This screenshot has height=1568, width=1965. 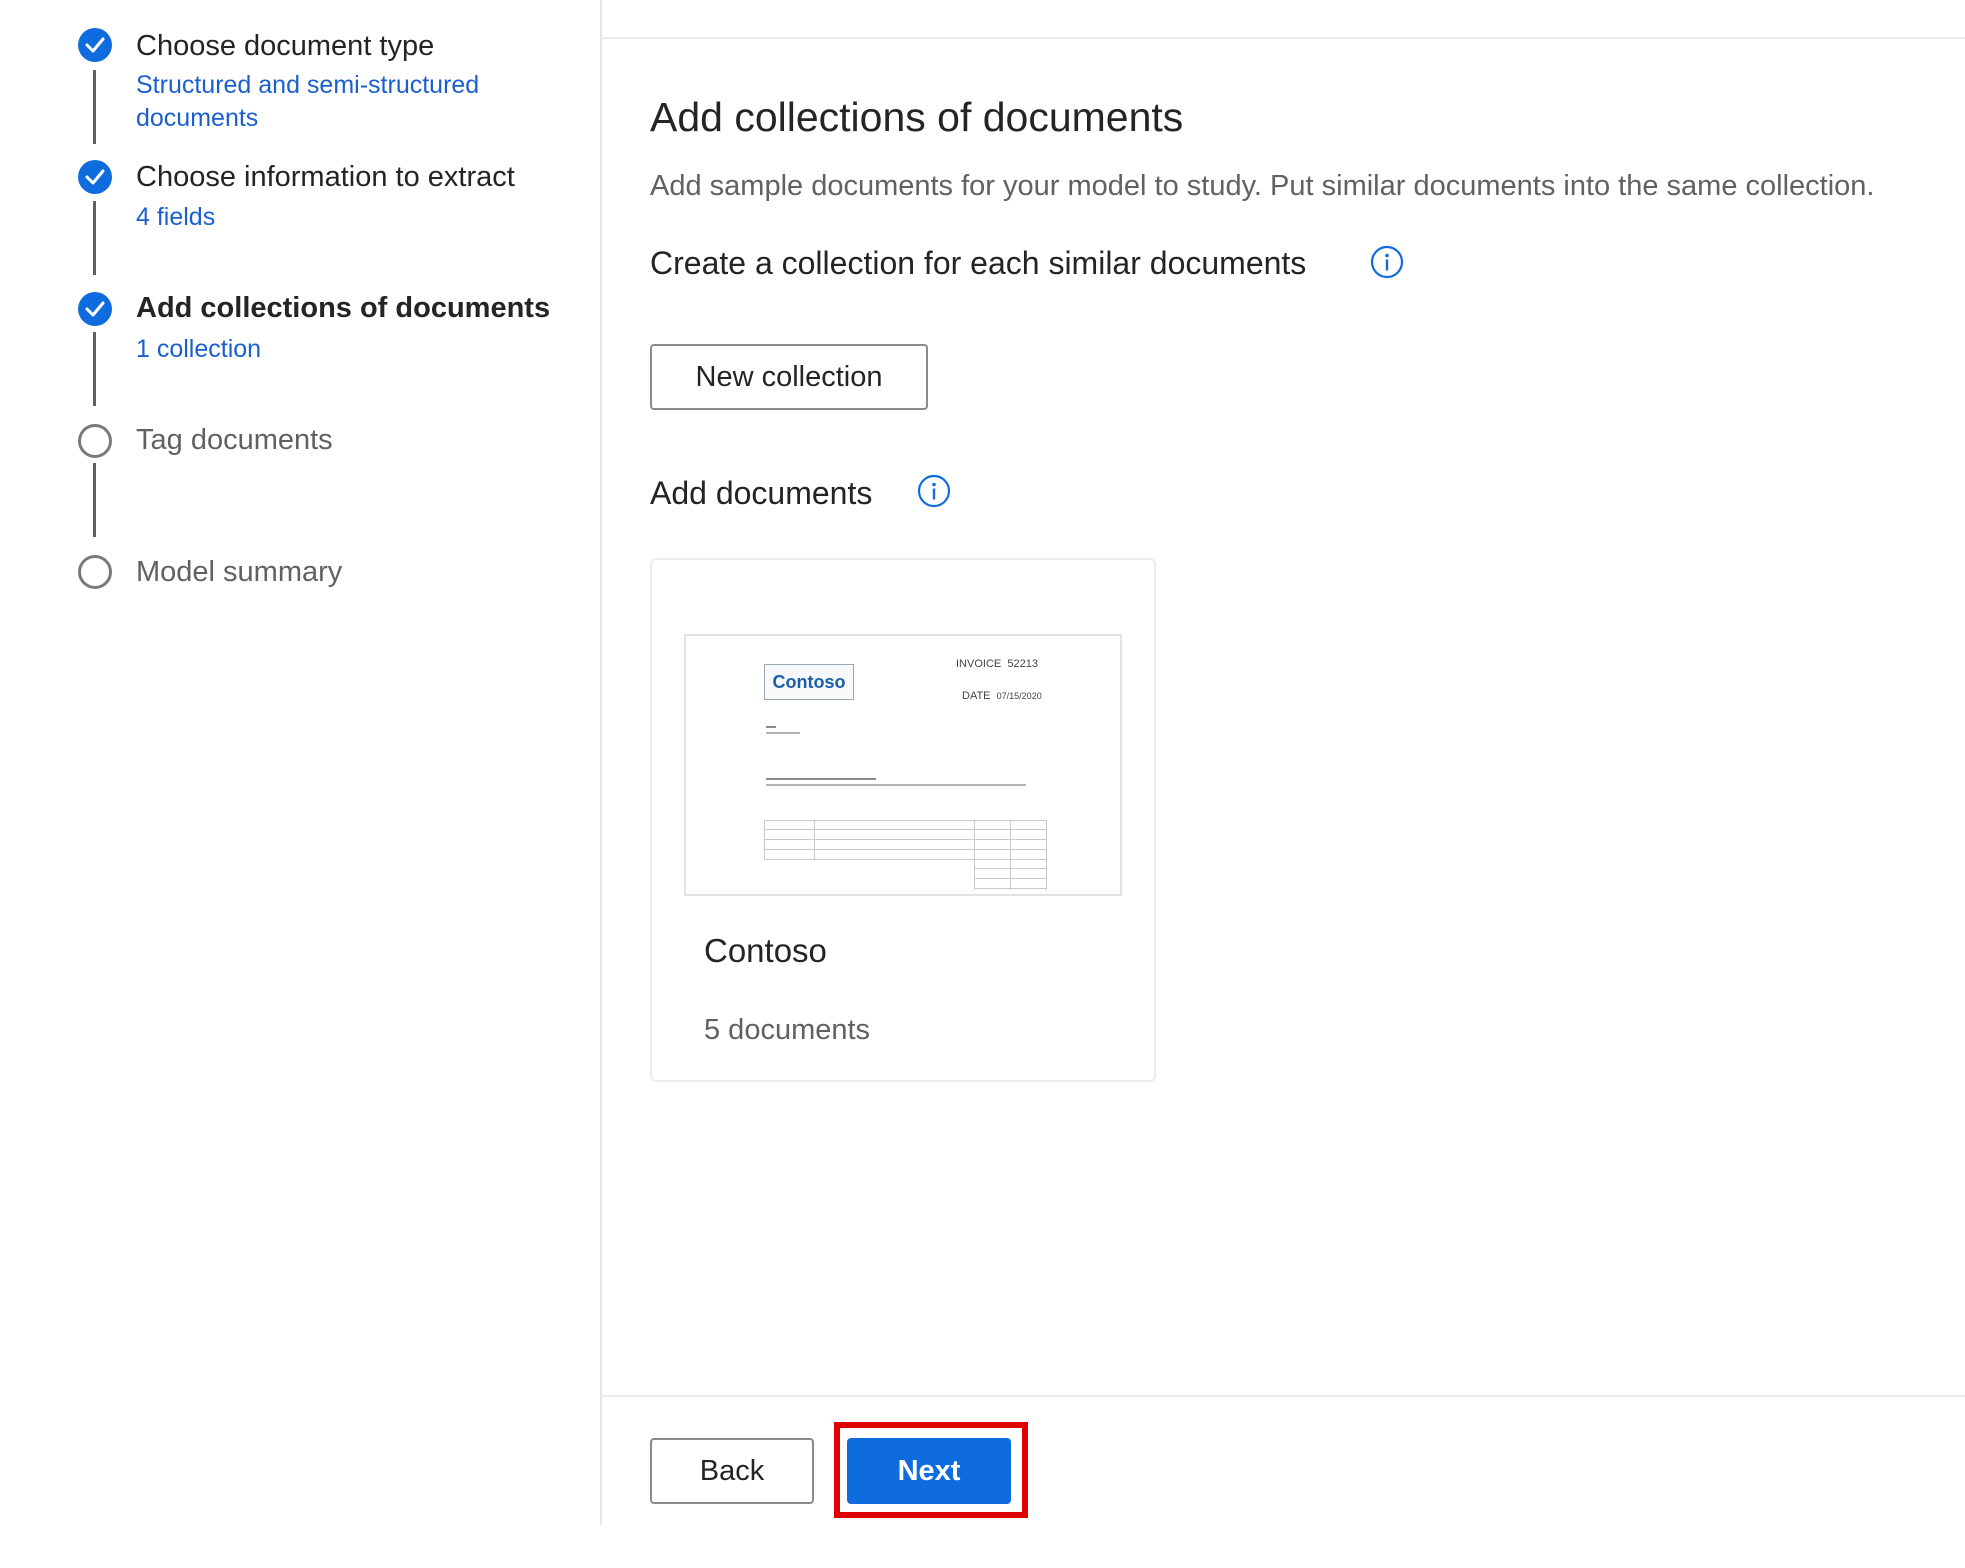 What do you see at coordinates (1002, 696) in the screenshot?
I see `invoice-date: DATE 07/15/2020` at bounding box center [1002, 696].